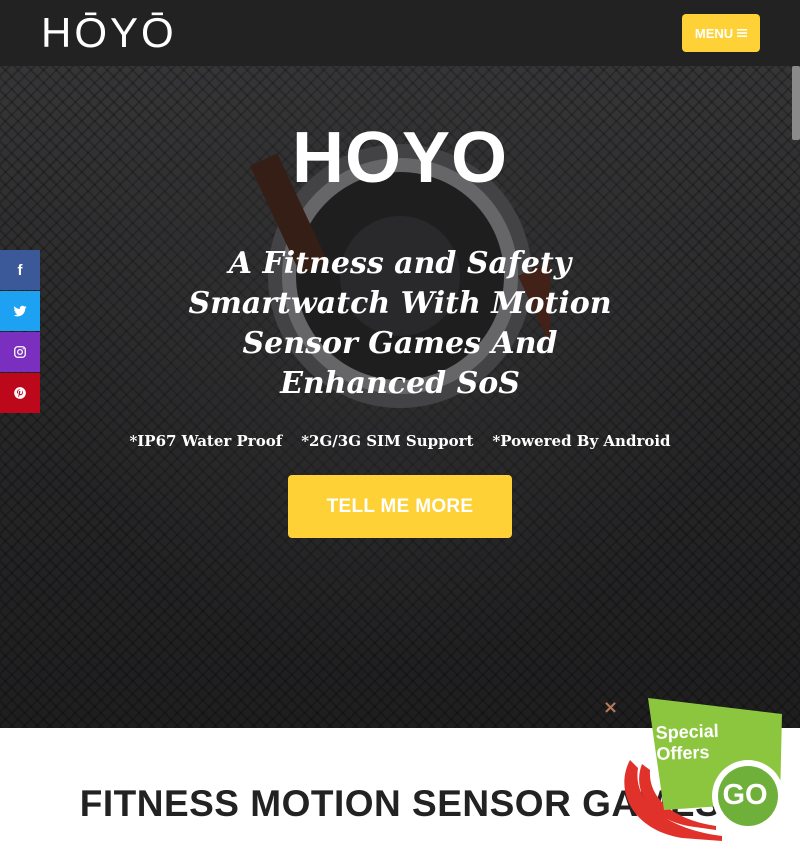  Describe the element at coordinates (400, 33) in the screenshot. I see `site-header: HŌYŌ MENU` at that location.